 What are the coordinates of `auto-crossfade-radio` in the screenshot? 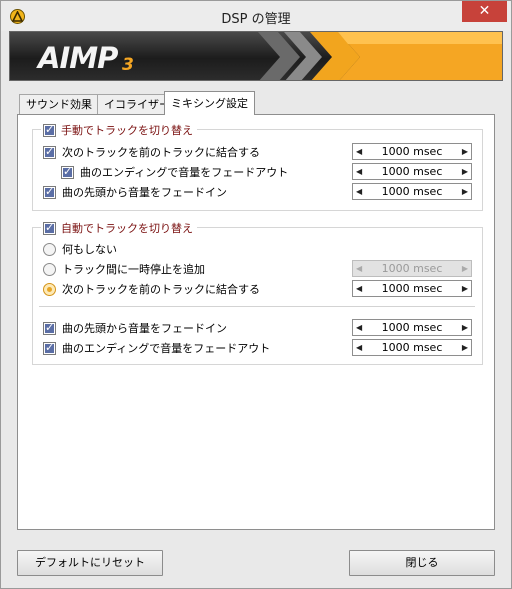 It's located at (49, 289).